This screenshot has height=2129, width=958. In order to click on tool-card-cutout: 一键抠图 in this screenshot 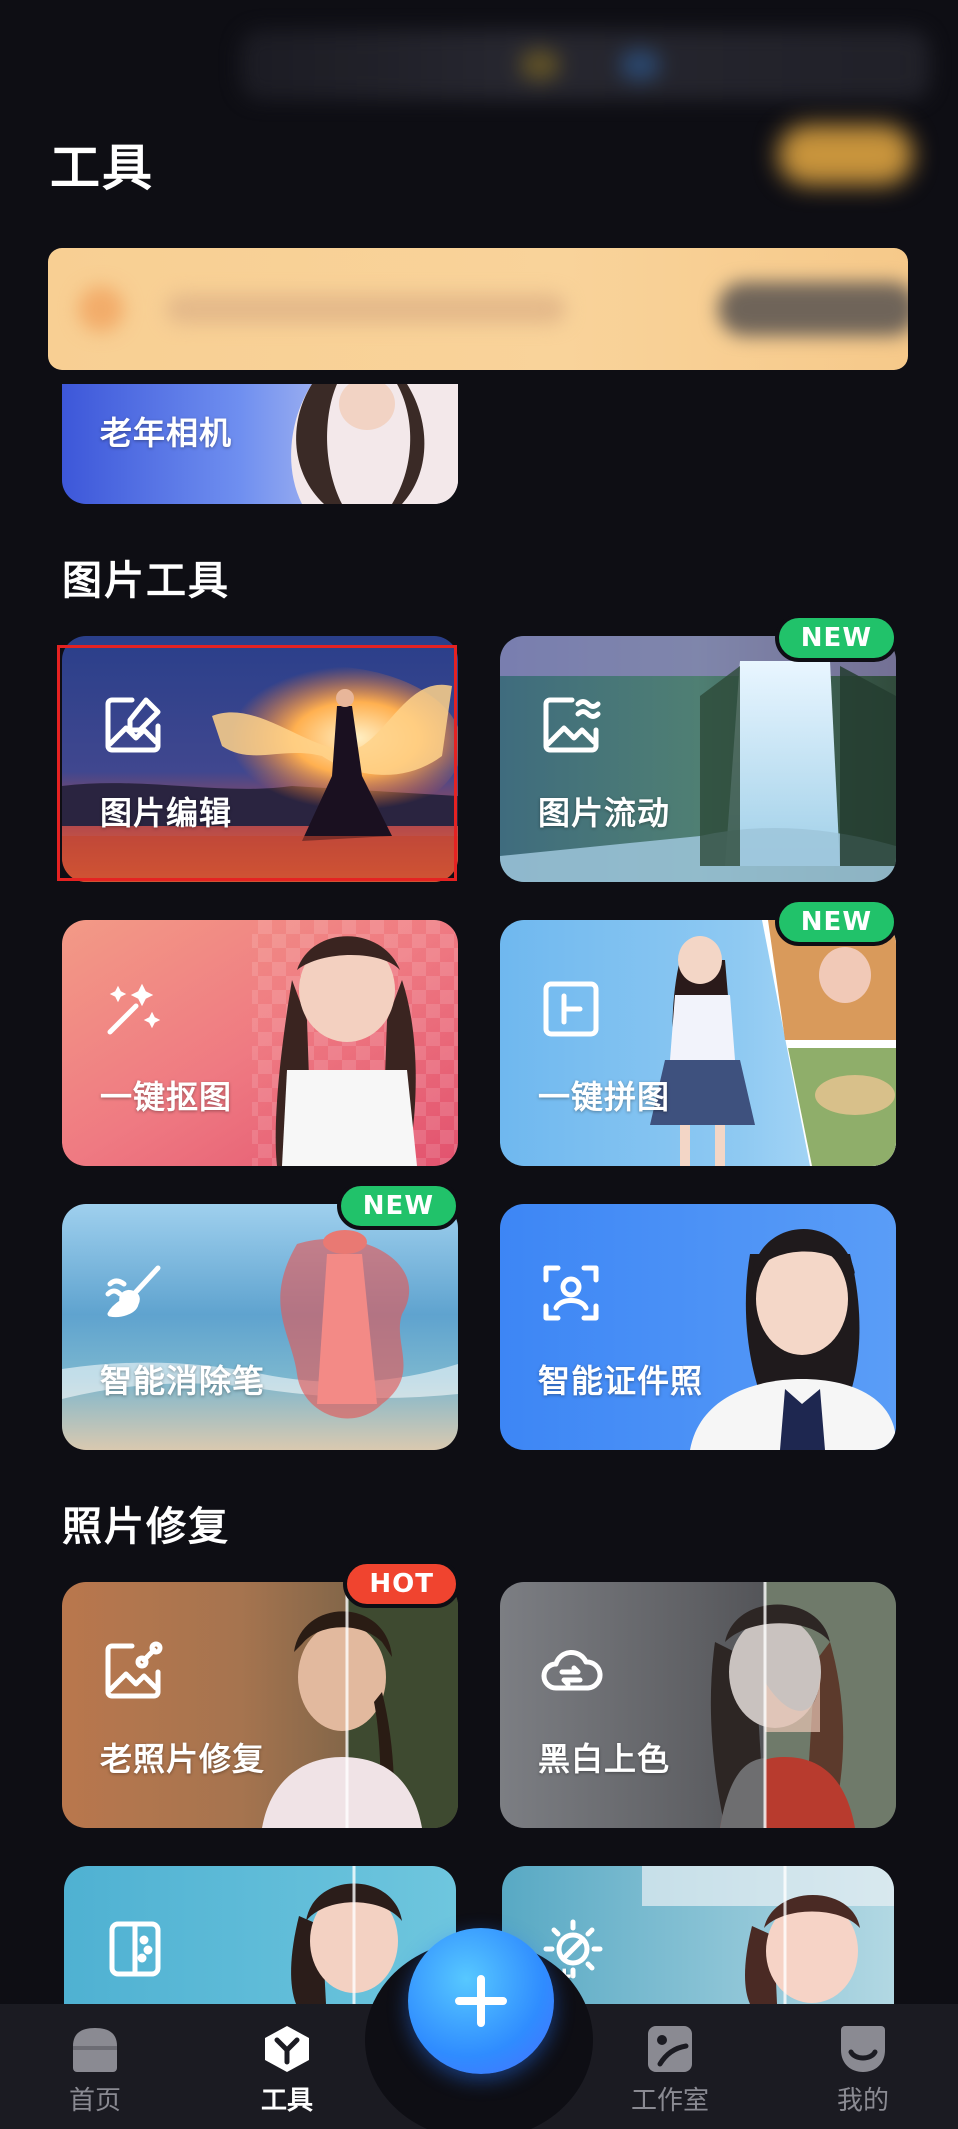, I will do `click(260, 1043)`.